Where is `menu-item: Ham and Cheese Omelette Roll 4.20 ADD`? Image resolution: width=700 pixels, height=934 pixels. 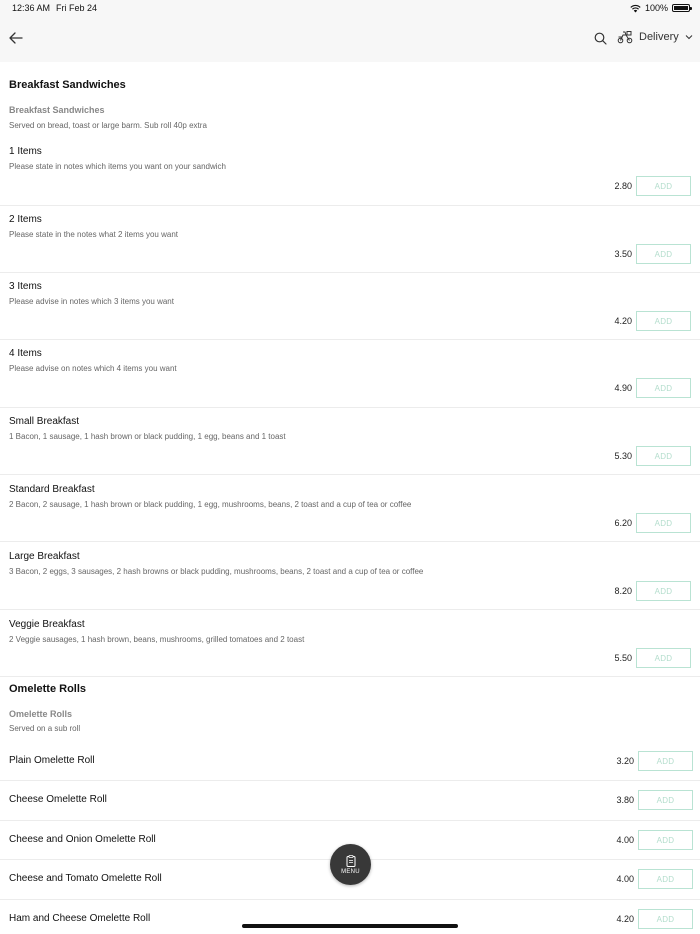 menu-item: Ham and Cheese Omelette Roll 4.20 ADD is located at coordinates (350, 917).